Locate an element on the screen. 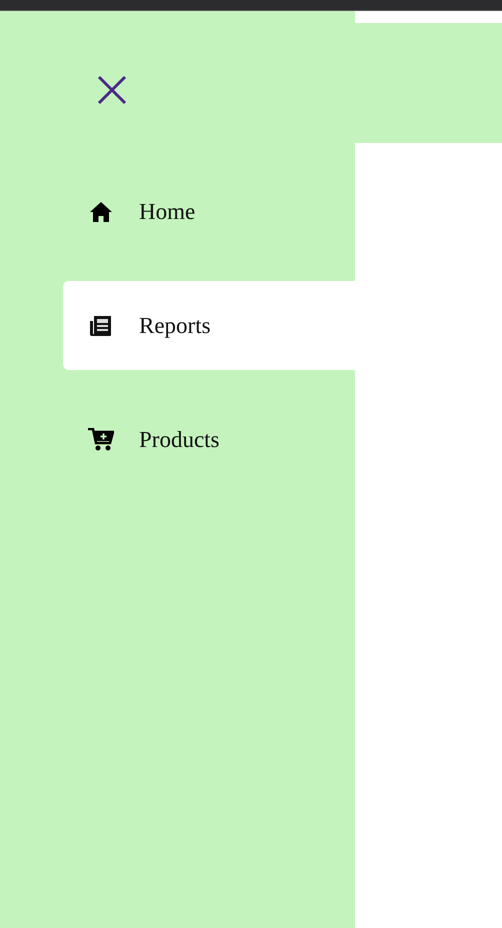  close-icon is located at coordinates (112, 90).